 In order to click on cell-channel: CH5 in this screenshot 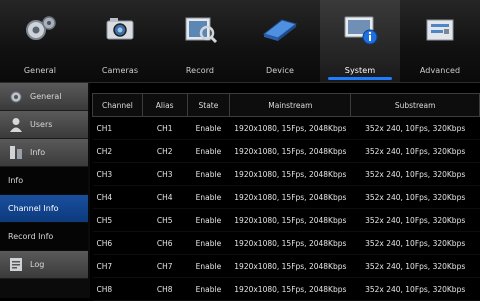, I will do `click(117, 220)`.